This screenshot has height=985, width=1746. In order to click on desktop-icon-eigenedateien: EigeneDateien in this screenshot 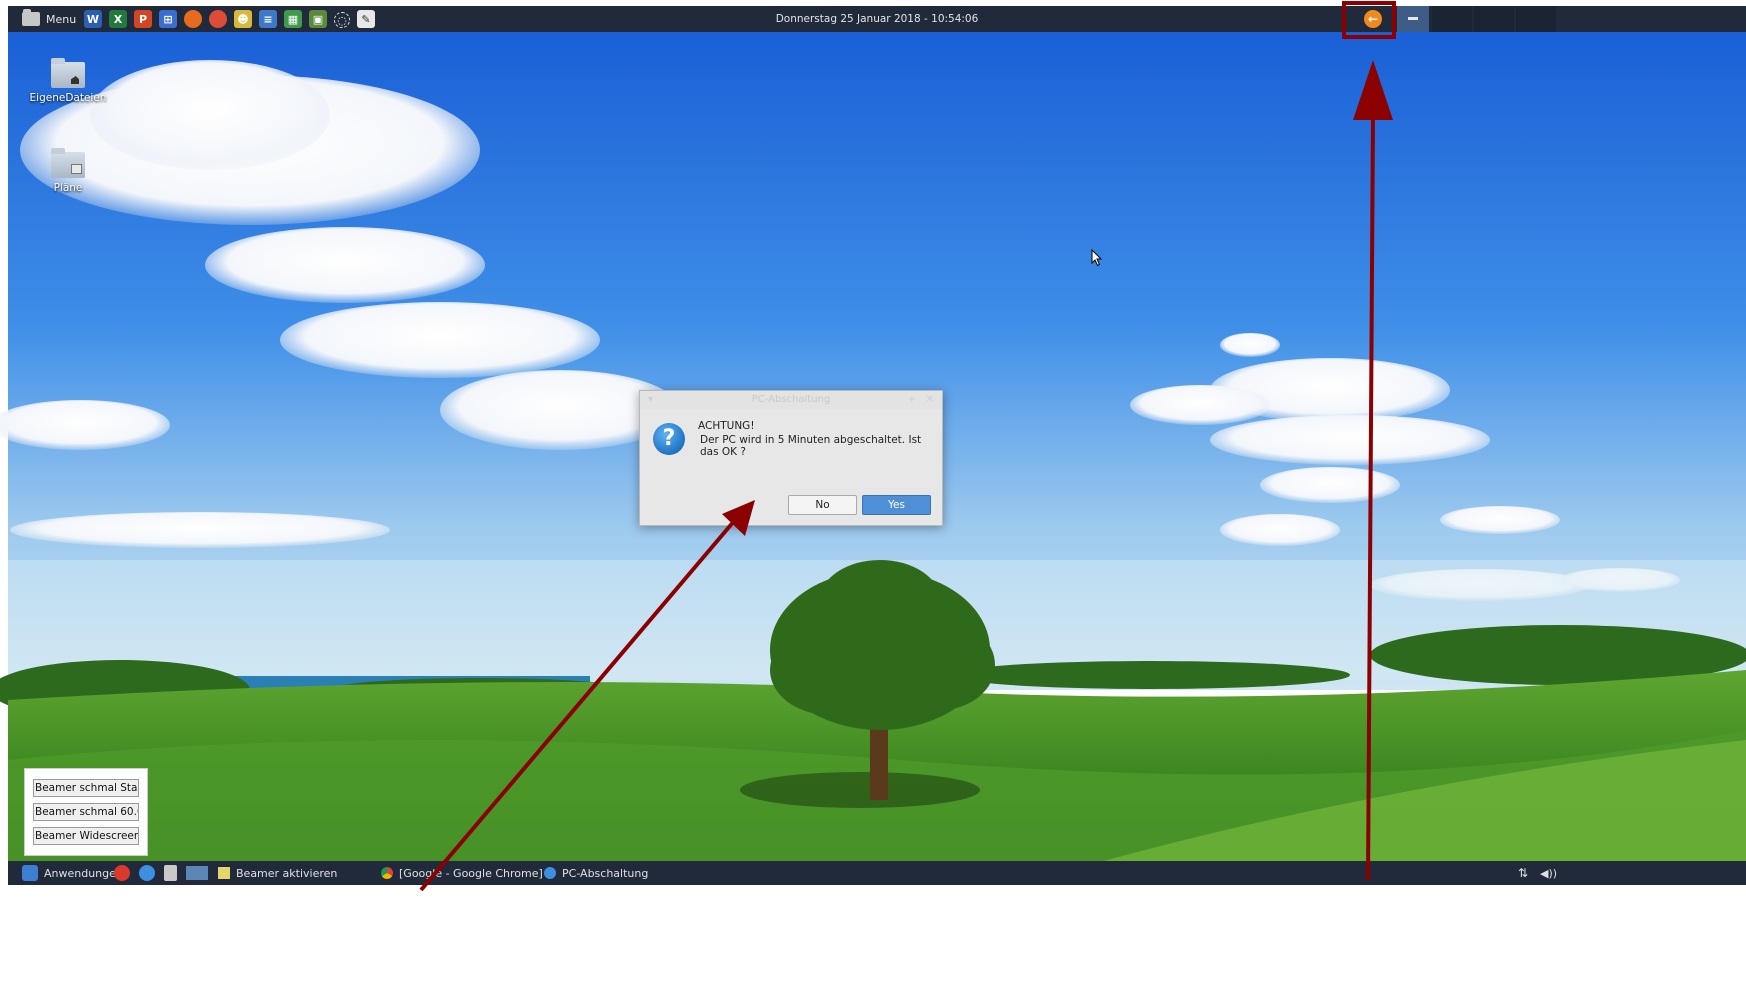, I will do `click(68, 80)`.